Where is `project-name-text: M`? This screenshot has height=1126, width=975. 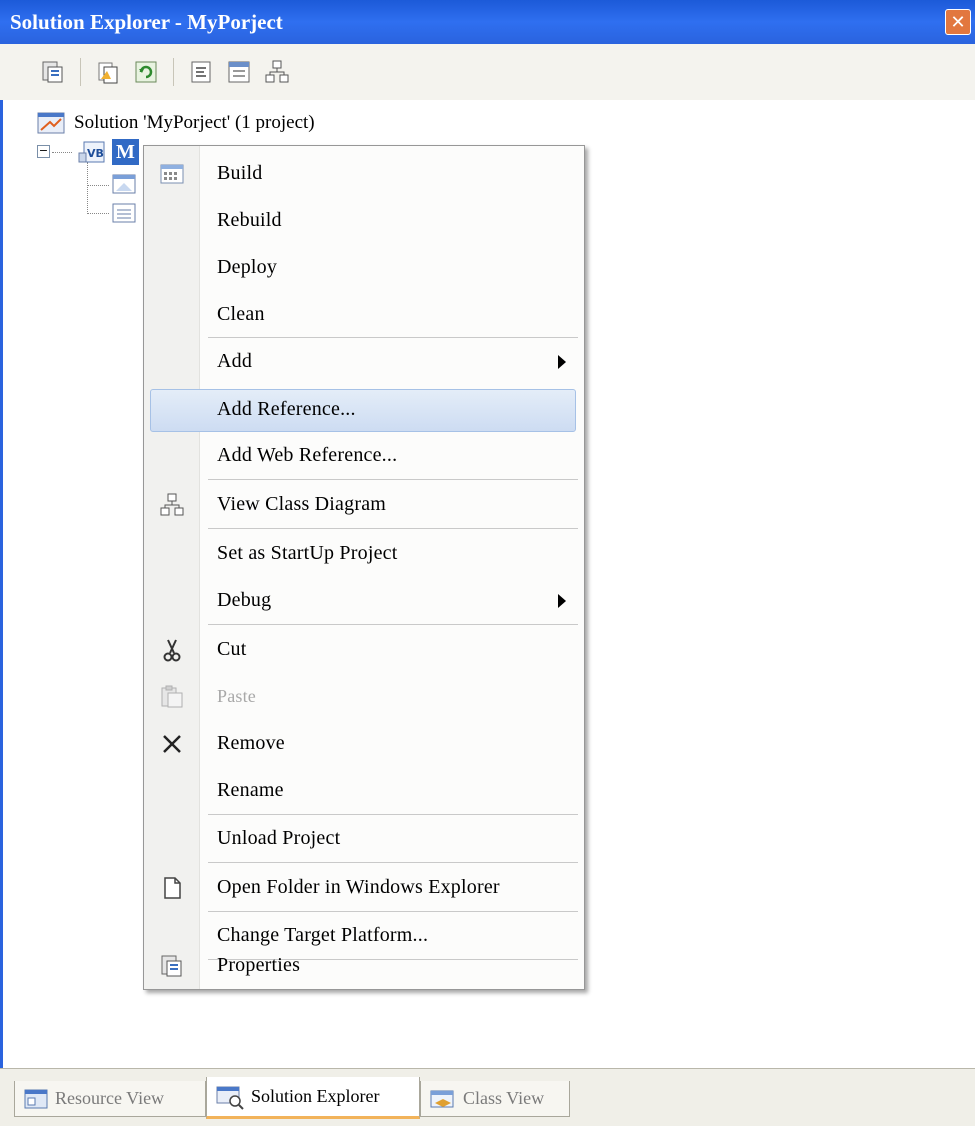
project-name-text: M is located at coordinates (125, 151).